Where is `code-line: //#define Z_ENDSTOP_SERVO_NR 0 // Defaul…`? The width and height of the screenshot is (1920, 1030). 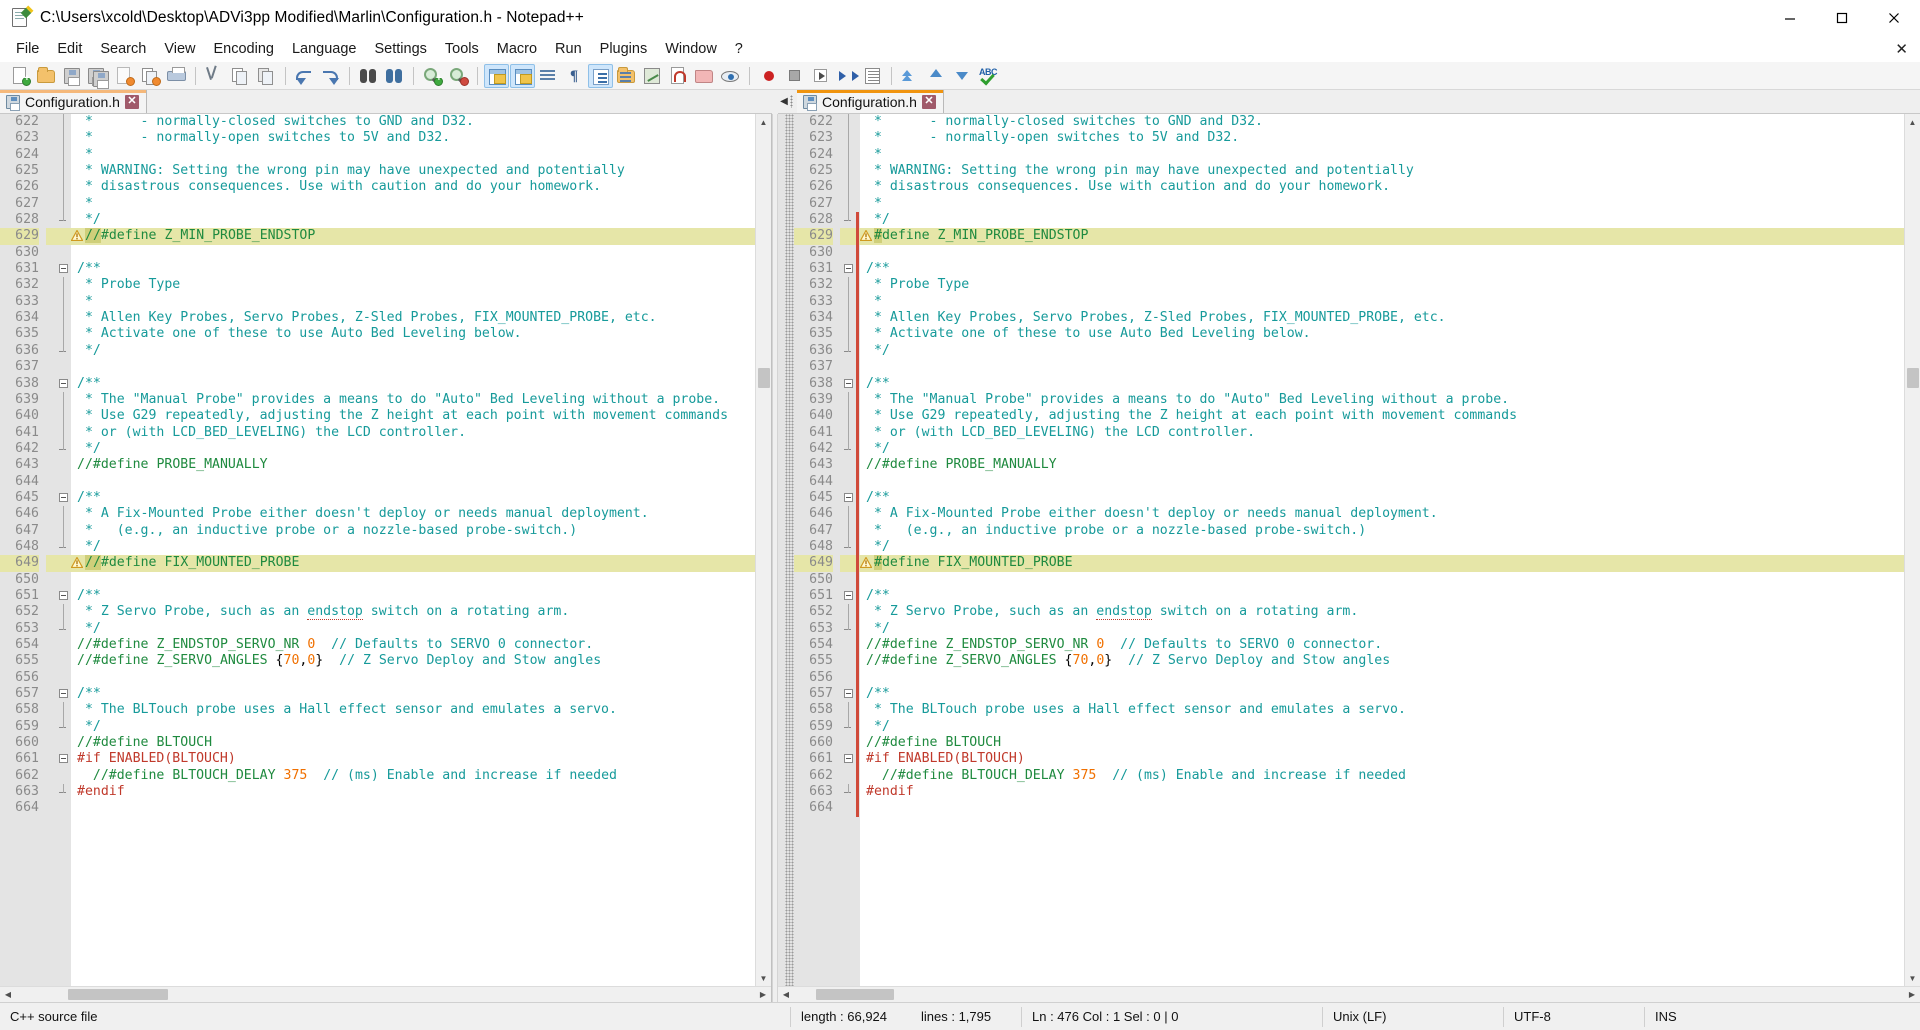 code-line: //#define Z_ENDSTOP_SERVO_NR 0 // Defaul… is located at coordinates (413, 645).